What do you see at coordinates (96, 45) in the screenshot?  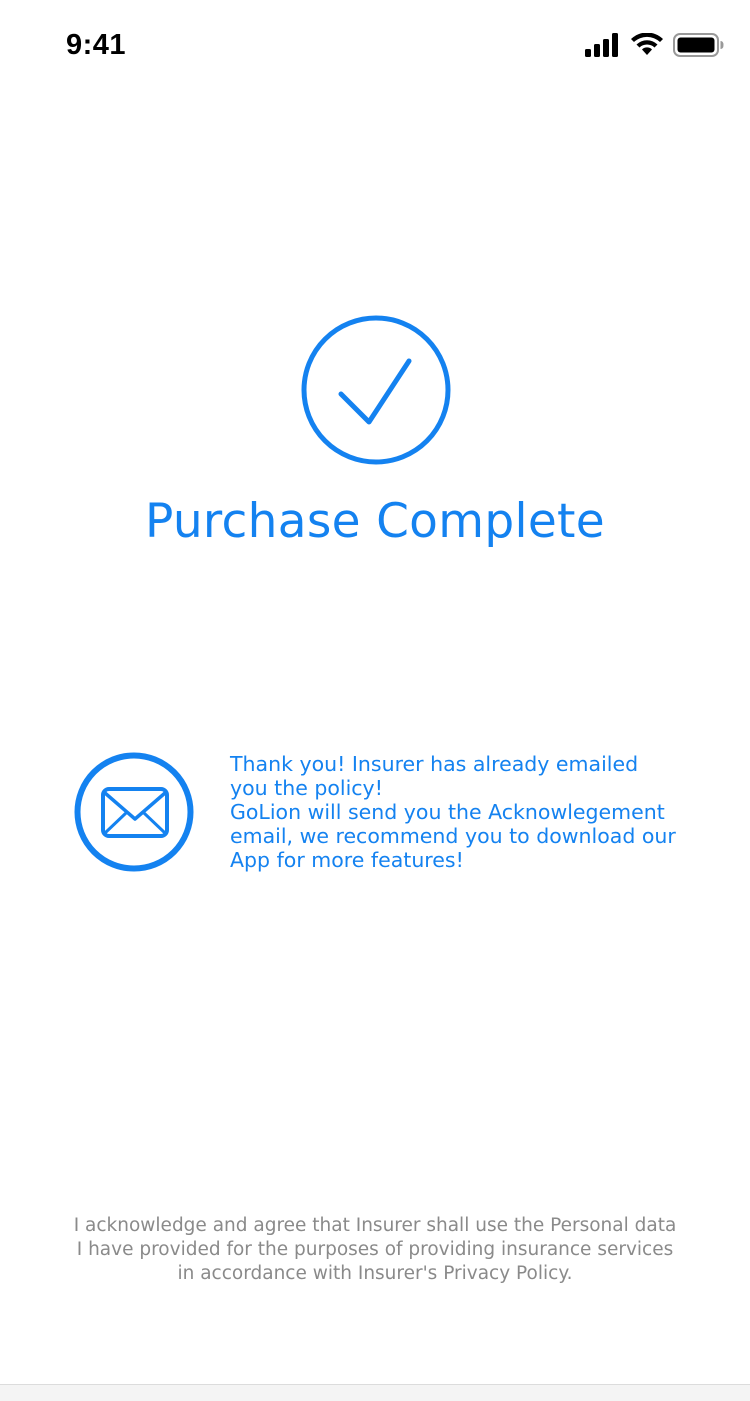 I see `status-time: 9:41` at bounding box center [96, 45].